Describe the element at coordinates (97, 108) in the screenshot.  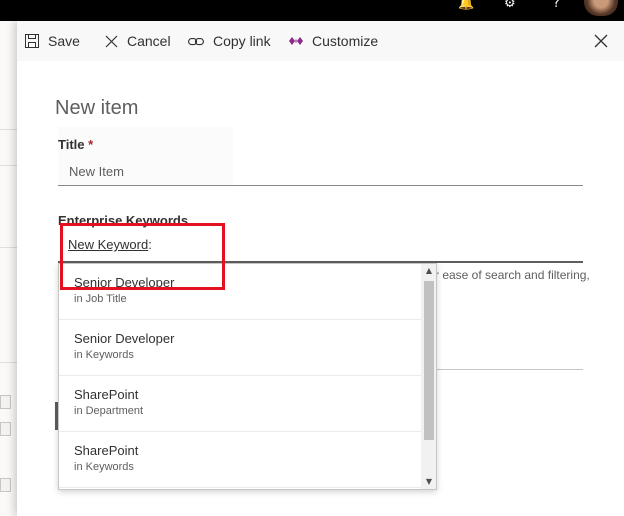
I see `page-title: New item` at that location.